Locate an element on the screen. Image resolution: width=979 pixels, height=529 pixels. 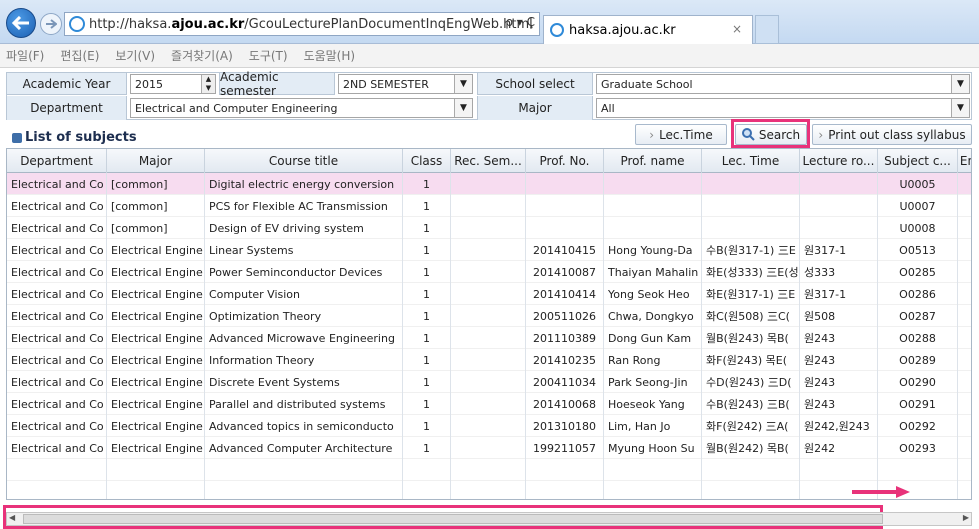
academic-semester-select: 2ND SEMESTER ▼ is located at coordinates (405, 84).